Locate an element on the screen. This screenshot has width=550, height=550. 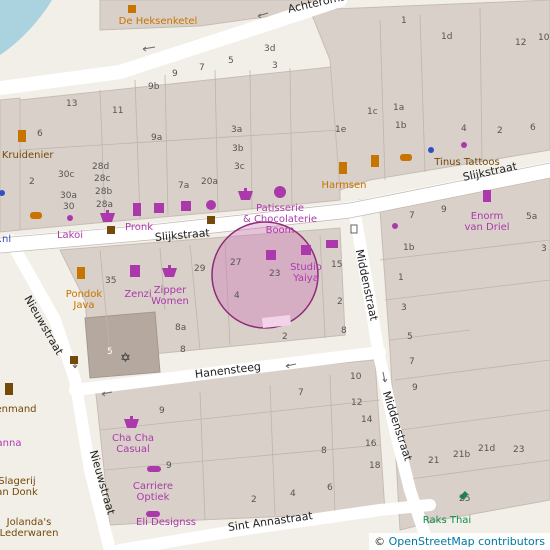
hairdresser-icon is located at coordinates (211, 205).